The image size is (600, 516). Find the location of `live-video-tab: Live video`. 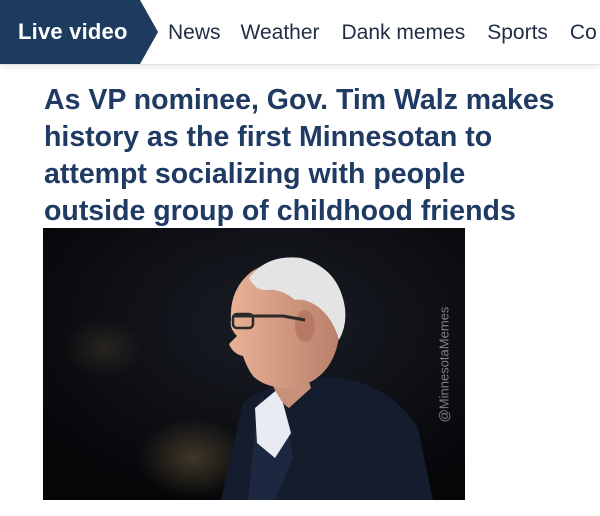

live-video-tab: Live video is located at coordinates (79, 32).